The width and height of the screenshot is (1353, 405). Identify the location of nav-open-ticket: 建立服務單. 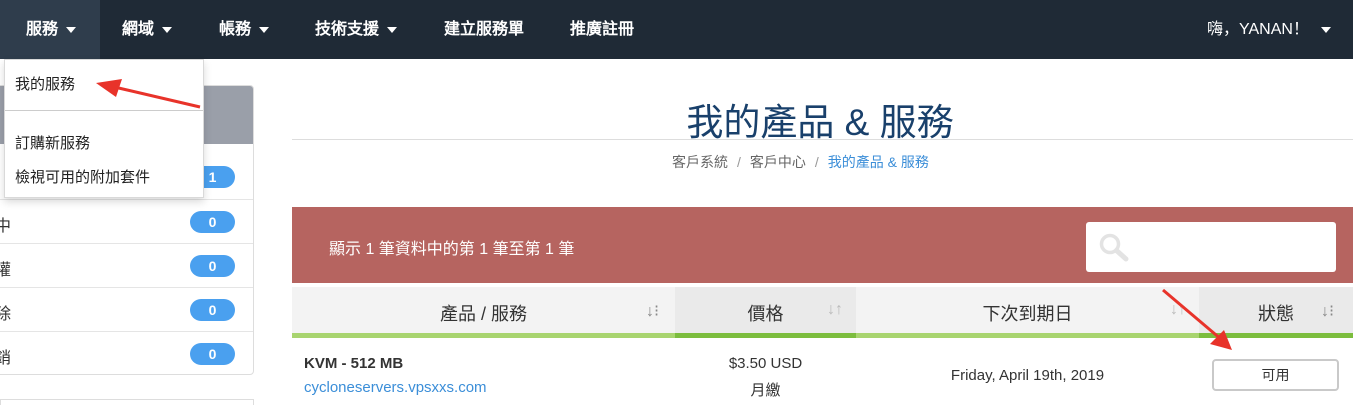
(484, 29).